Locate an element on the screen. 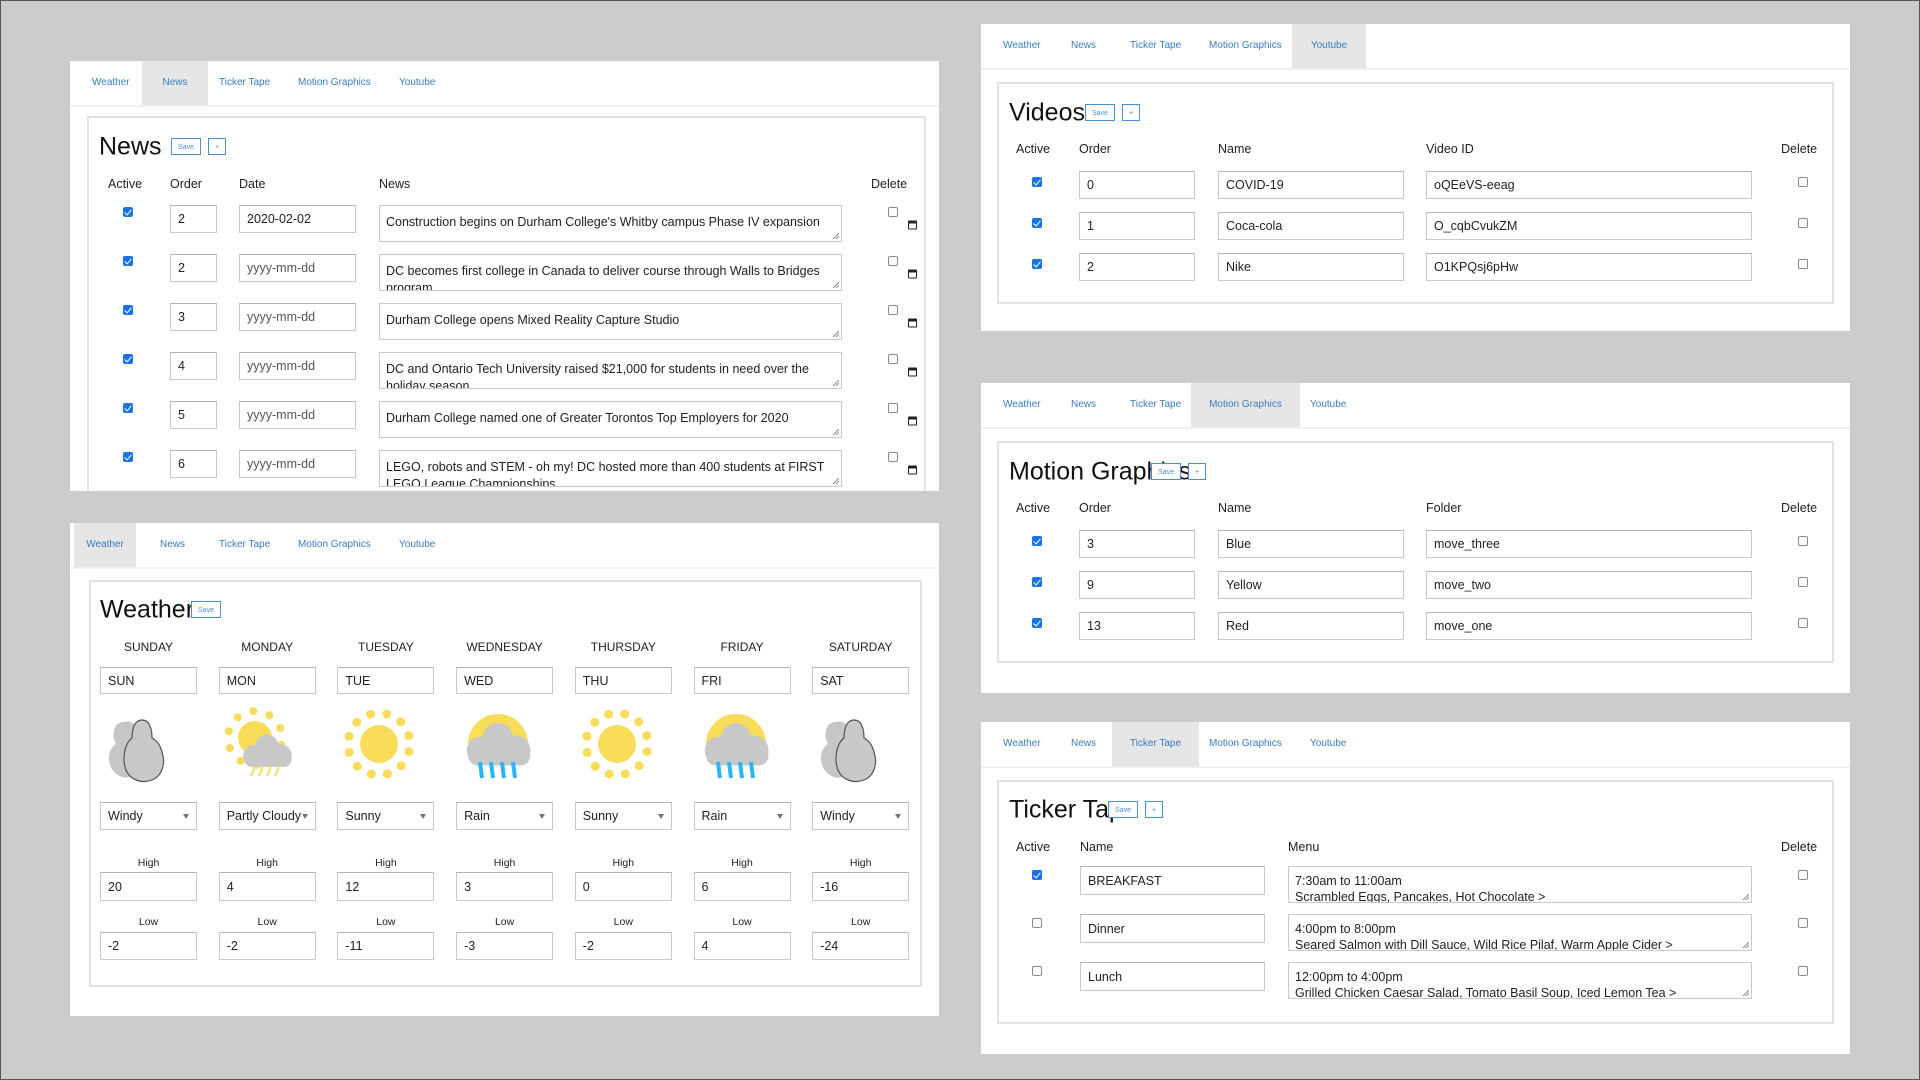  high-input: 12 is located at coordinates (386, 886).